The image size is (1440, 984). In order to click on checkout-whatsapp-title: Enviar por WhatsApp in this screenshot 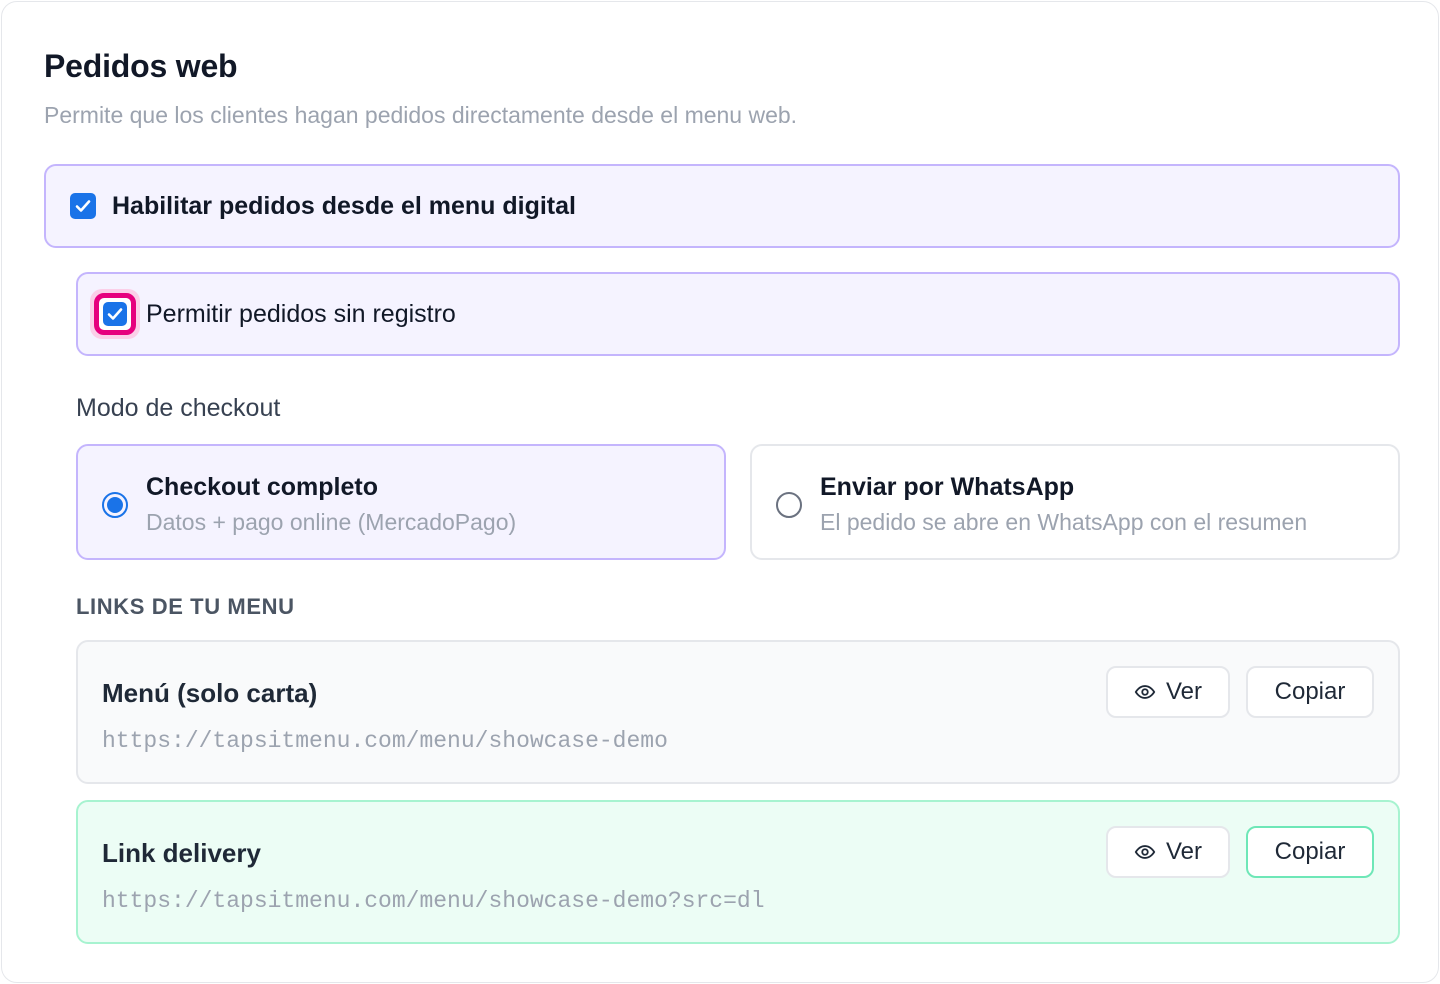, I will do `click(947, 487)`.